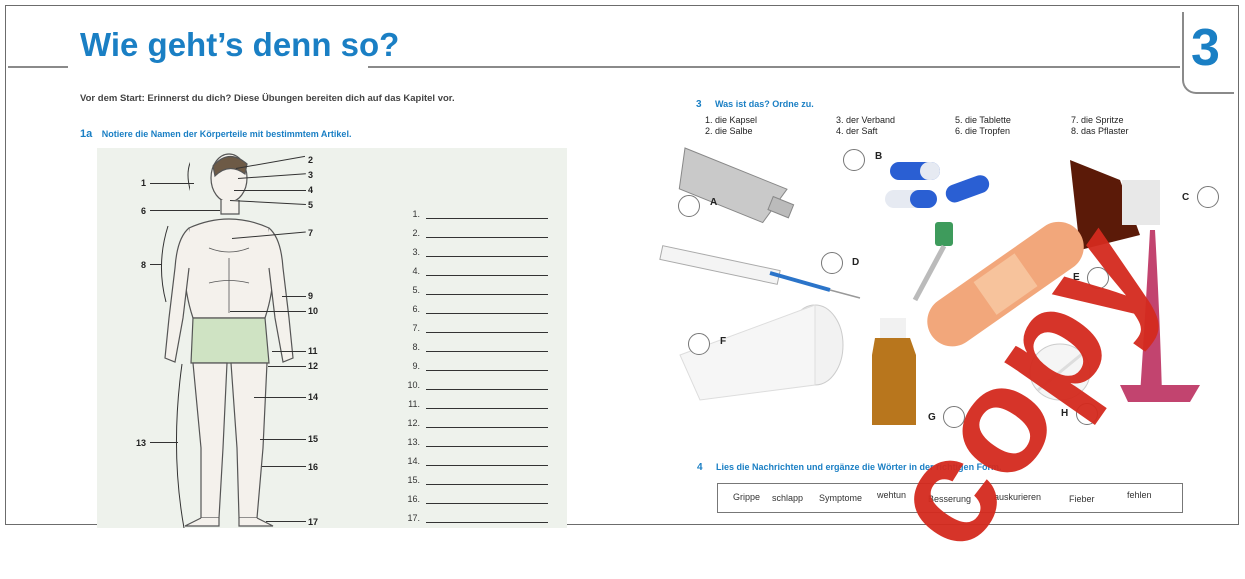 The height and width of the screenshot is (579, 1245). I want to click on answer-number: 5., so click(416, 290).